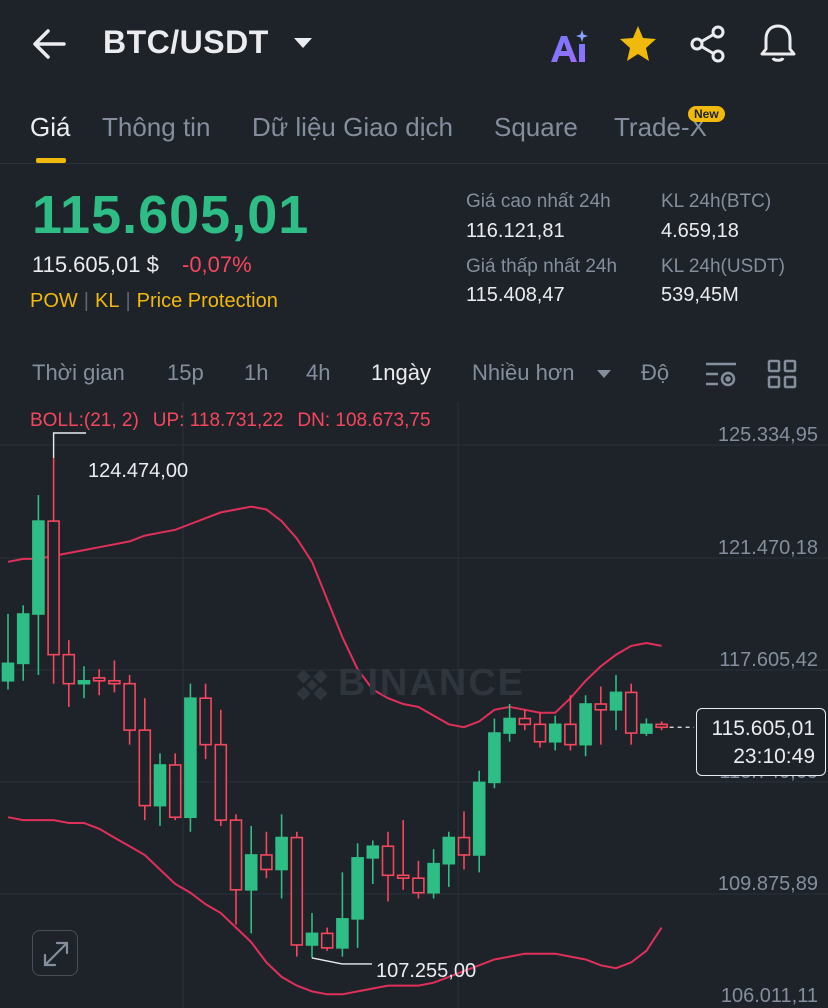 This screenshot has width=828, height=1008. Describe the element at coordinates (335, 906) in the screenshot. I see `boll-lower-band` at that location.